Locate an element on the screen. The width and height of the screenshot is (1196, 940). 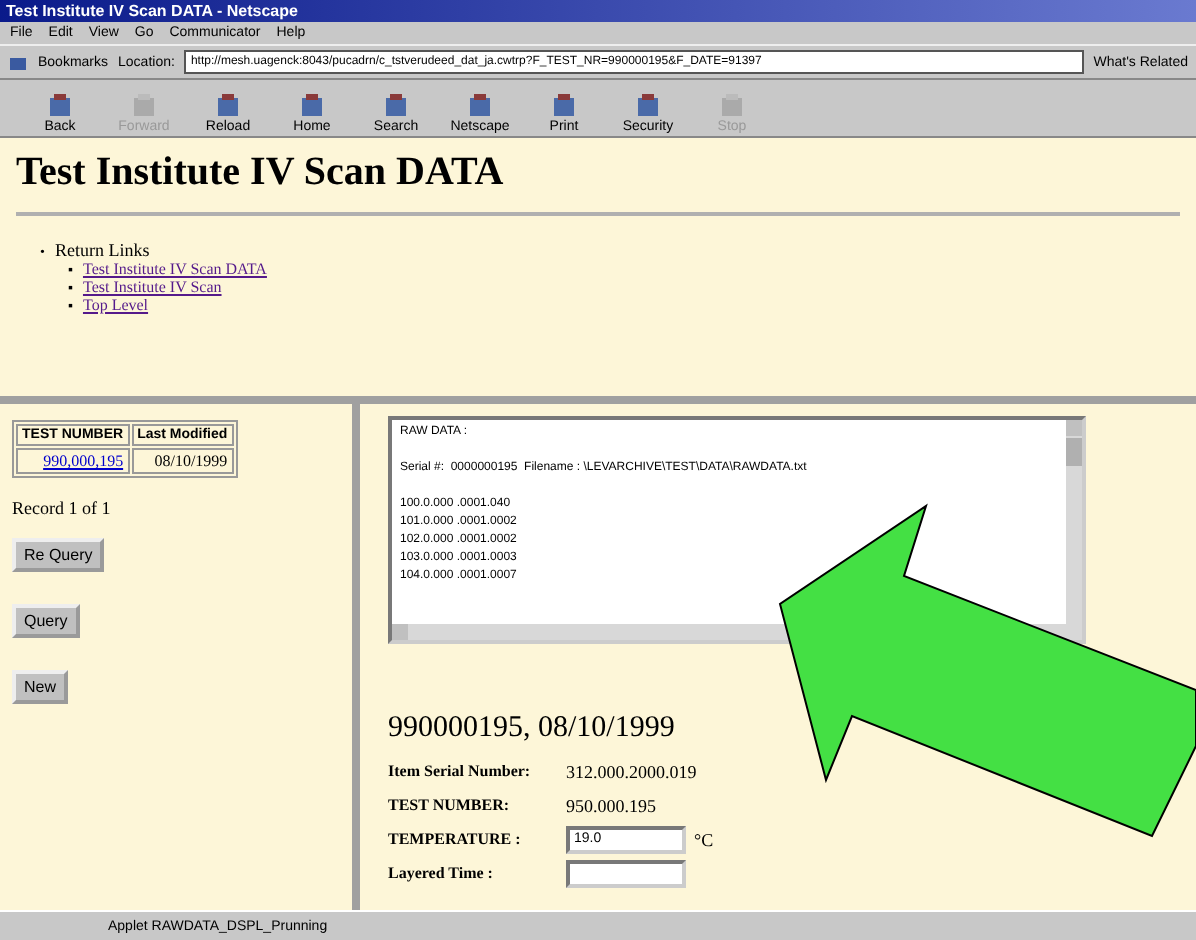
vertical-scrollbar is located at coordinates (1074, 522).